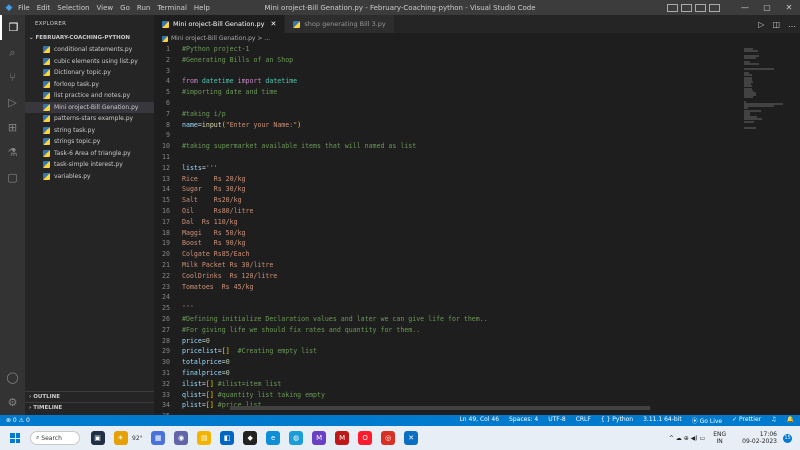 This screenshot has height=450, width=800. What do you see at coordinates (250, 438) in the screenshot?
I see `store-bag-icon: ◆` at bounding box center [250, 438].